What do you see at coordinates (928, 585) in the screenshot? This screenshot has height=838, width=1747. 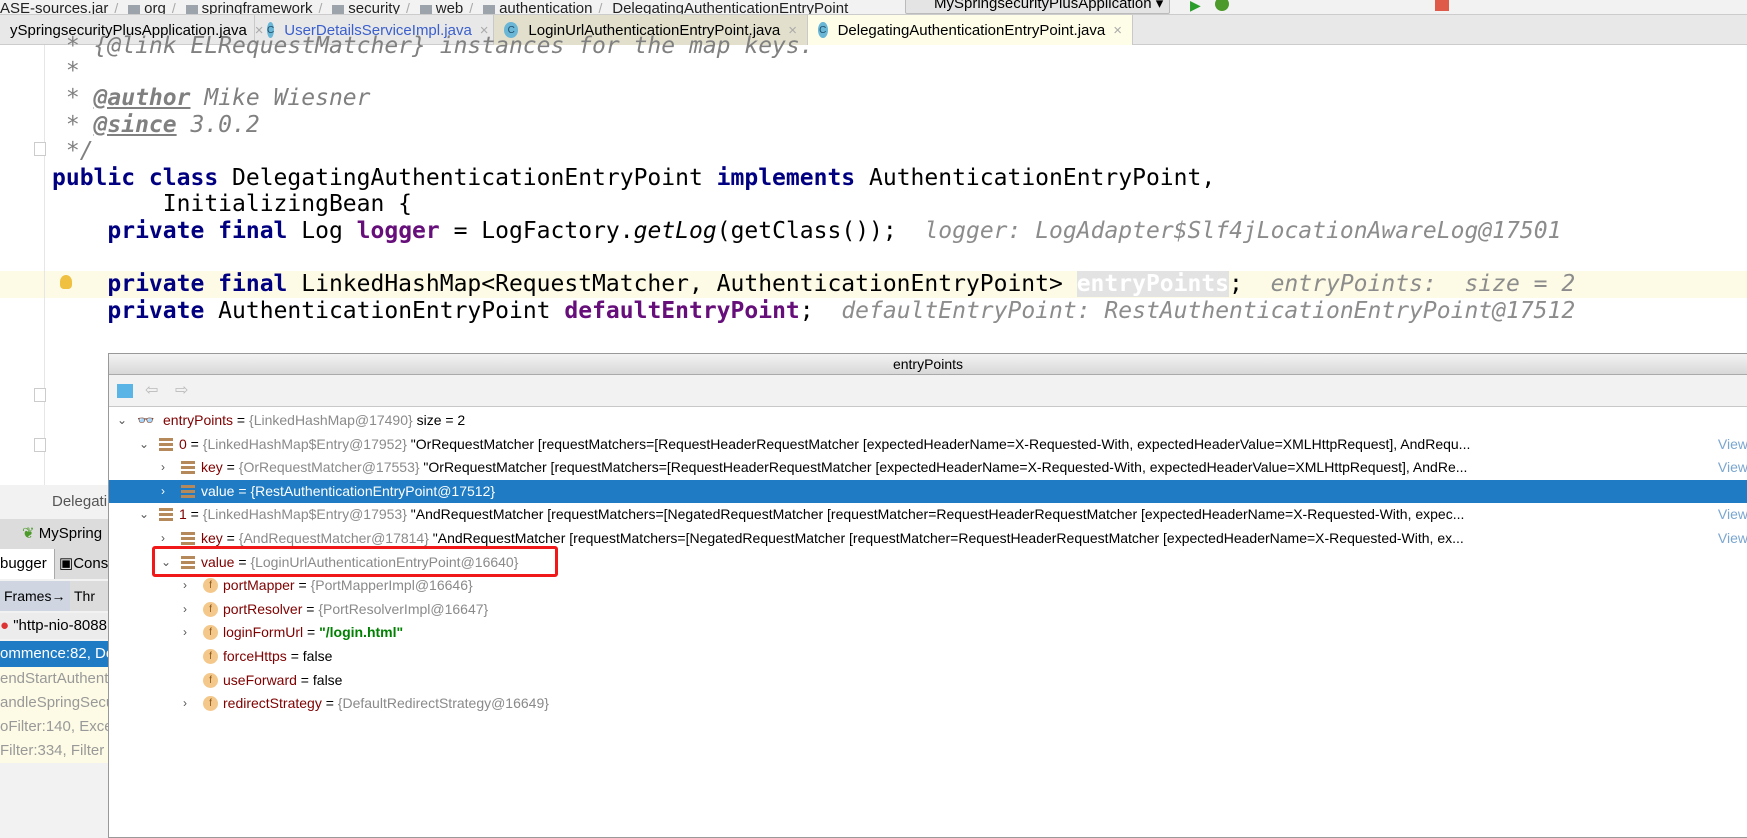 I see `tree-row: › f portMapper = {PortMapperImpl@16646}` at bounding box center [928, 585].